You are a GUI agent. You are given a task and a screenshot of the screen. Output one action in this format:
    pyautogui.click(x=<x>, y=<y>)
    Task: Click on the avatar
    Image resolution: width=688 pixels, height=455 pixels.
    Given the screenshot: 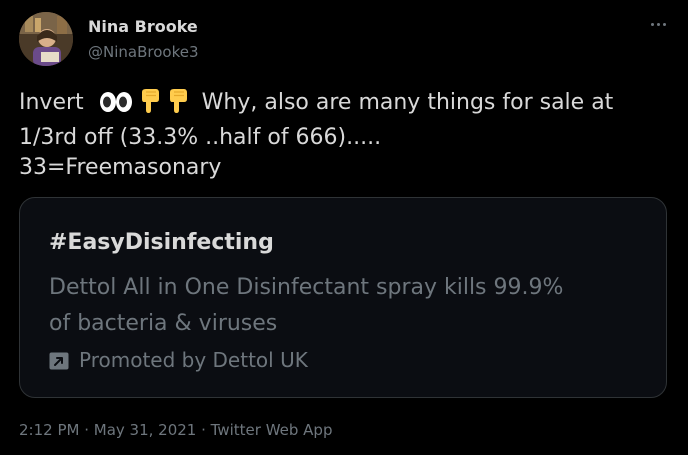 What is the action you would take?
    pyautogui.click(x=46, y=39)
    